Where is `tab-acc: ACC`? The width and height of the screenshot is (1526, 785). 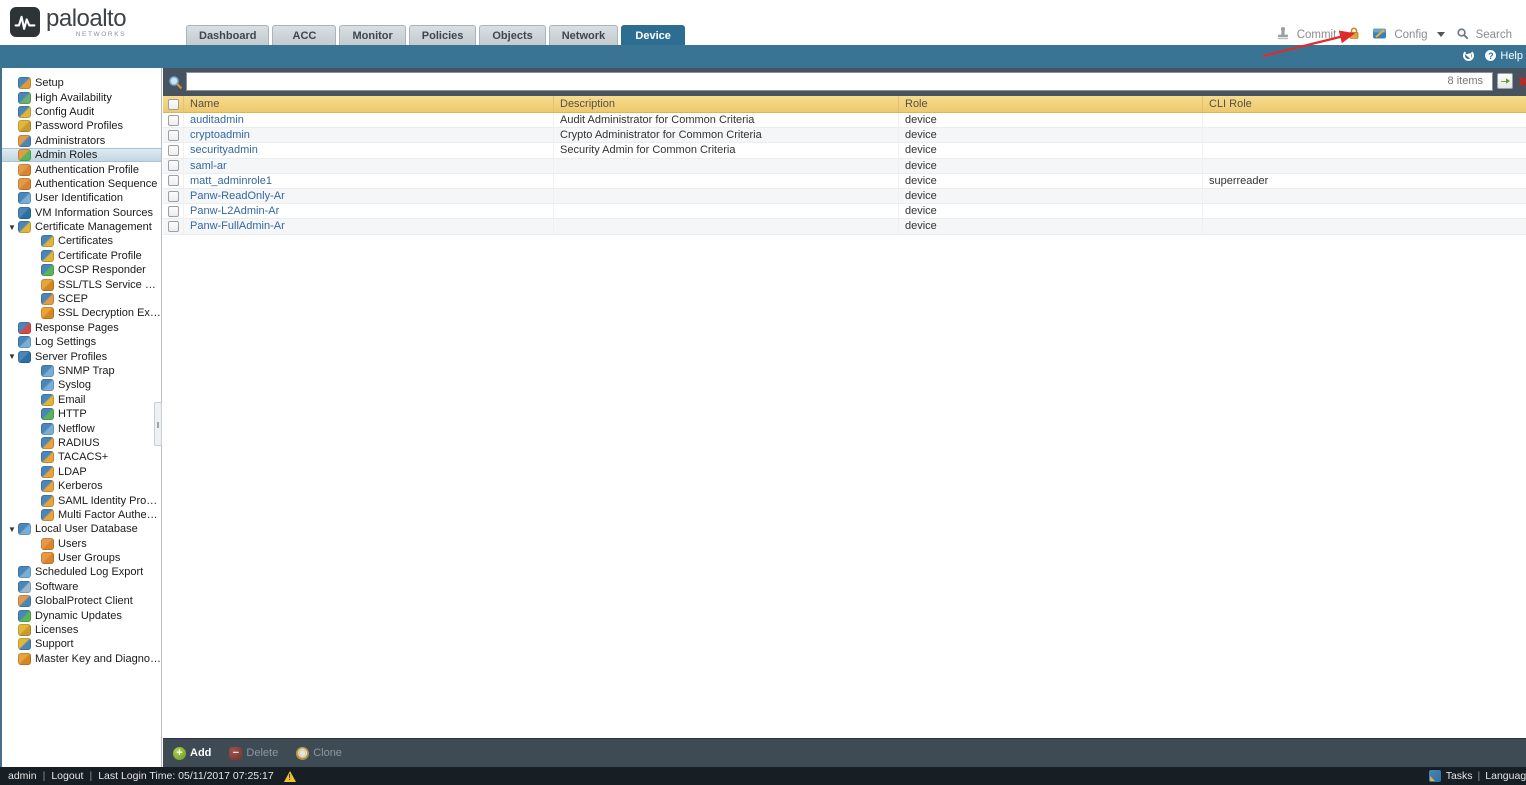 tab-acc: ACC is located at coordinates (304, 35).